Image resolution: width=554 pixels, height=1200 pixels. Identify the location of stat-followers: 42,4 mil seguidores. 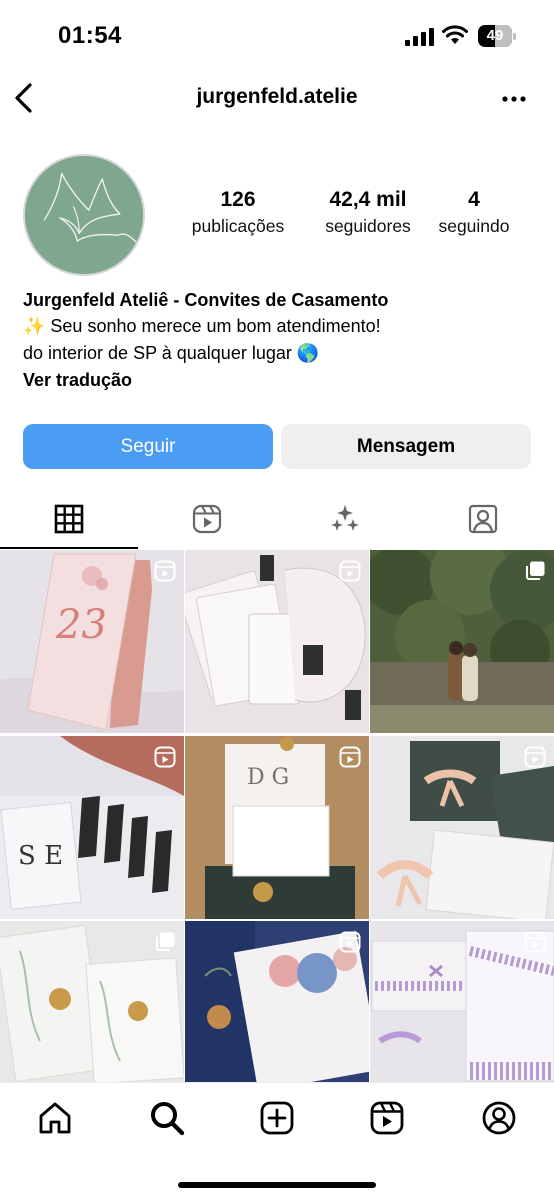
(368, 212).